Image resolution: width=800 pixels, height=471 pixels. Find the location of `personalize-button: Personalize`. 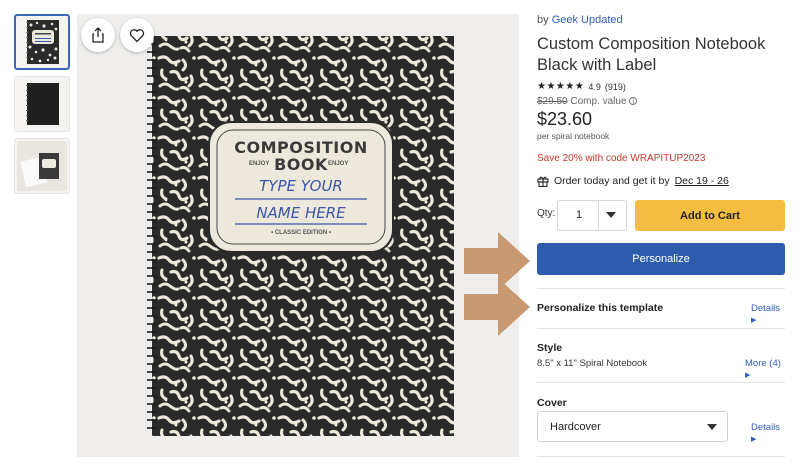

personalize-button: Personalize is located at coordinates (661, 259).